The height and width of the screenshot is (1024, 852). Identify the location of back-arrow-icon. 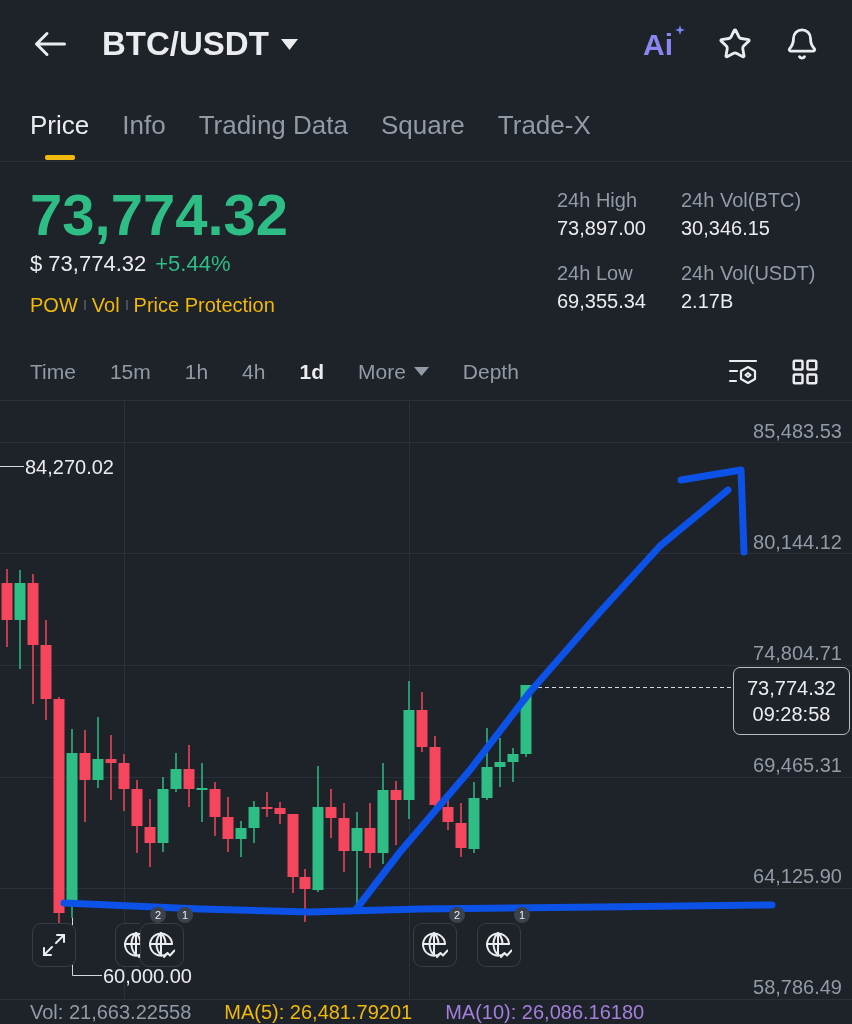
(50, 44).